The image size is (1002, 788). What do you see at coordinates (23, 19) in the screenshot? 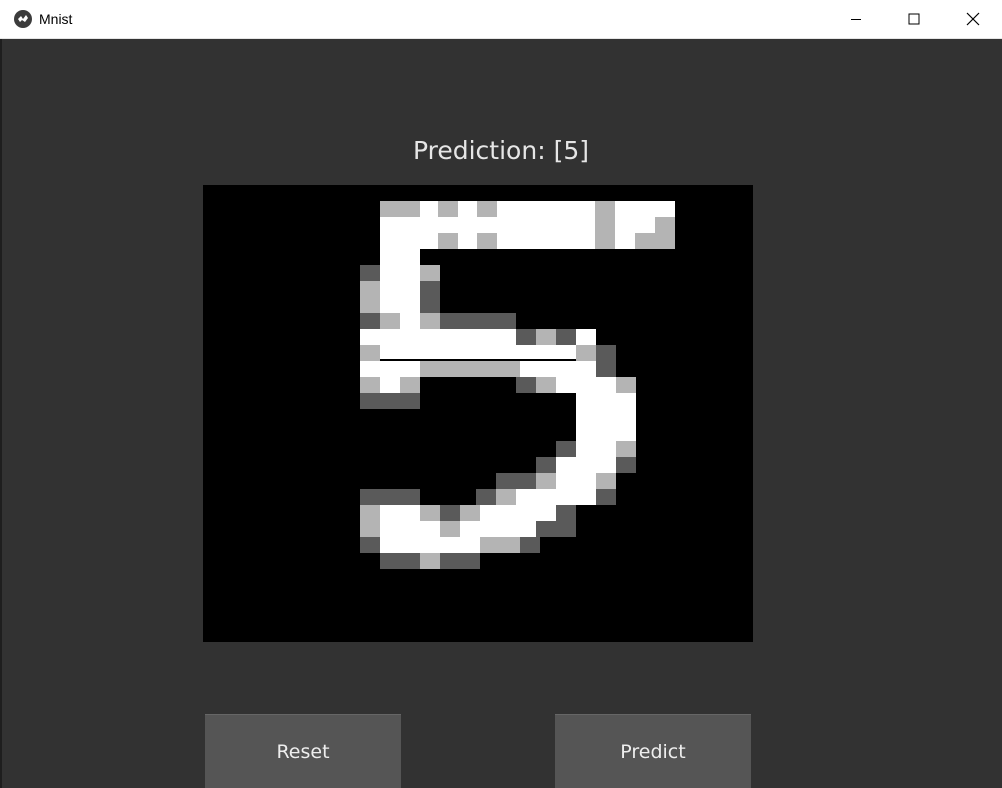
I see `kivy-logo-icon` at bounding box center [23, 19].